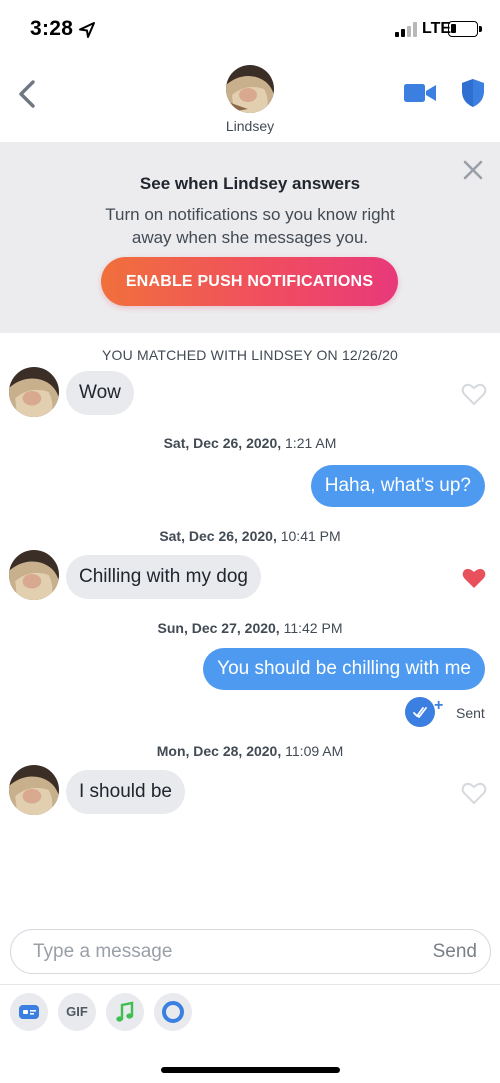  Describe the element at coordinates (480, 29) in the screenshot. I see `battery-tip` at that location.